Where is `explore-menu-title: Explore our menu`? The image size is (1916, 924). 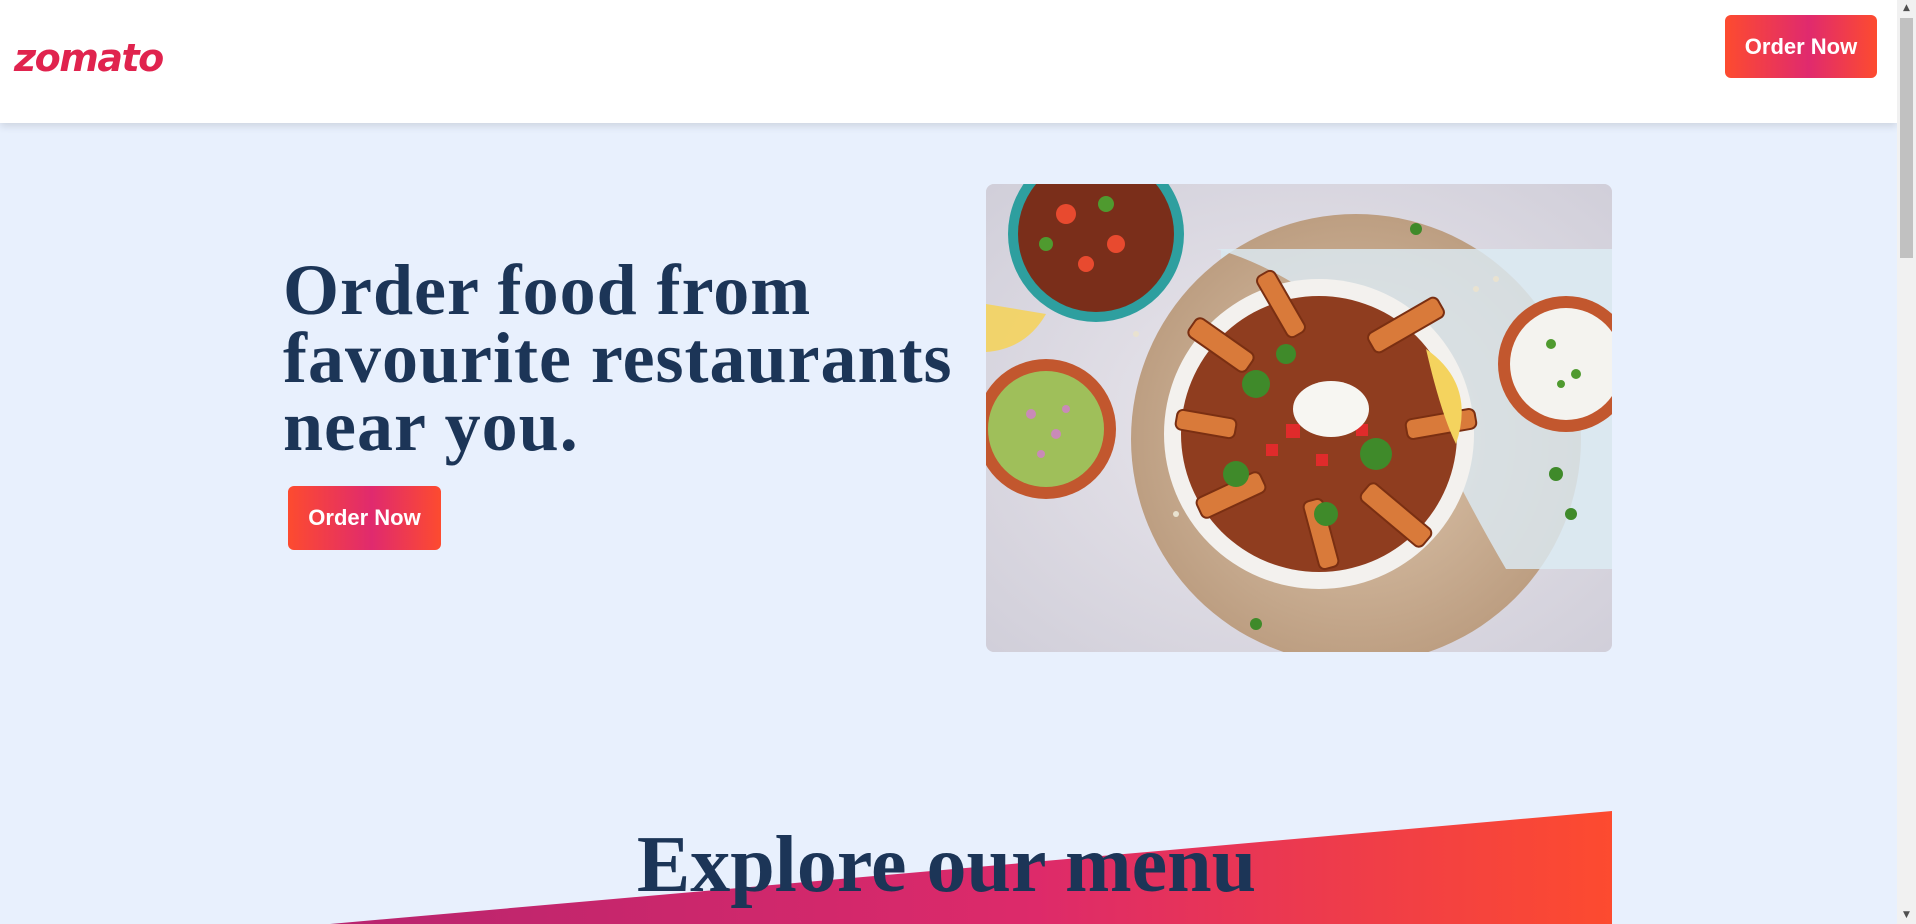 explore-menu-title: Explore our menu is located at coordinates (946, 865).